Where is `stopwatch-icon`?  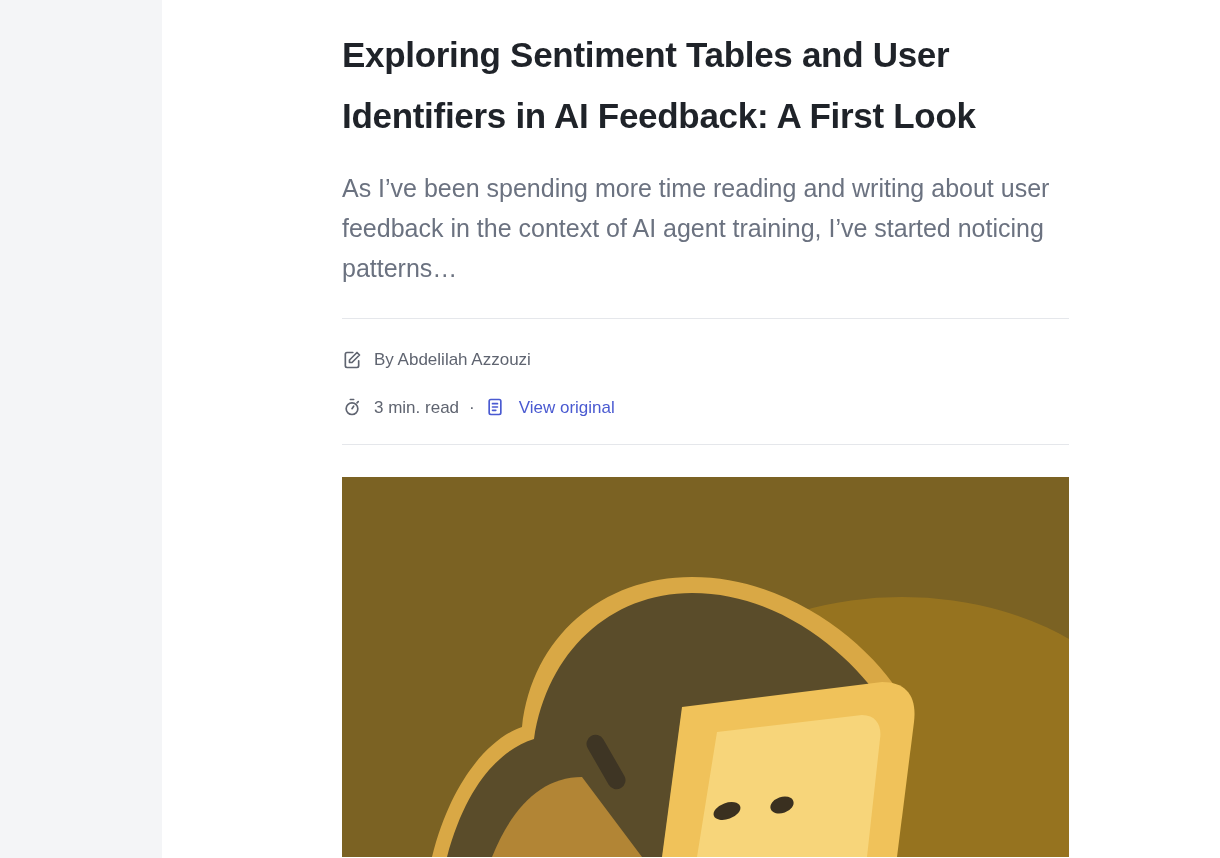
stopwatch-icon is located at coordinates (352, 407).